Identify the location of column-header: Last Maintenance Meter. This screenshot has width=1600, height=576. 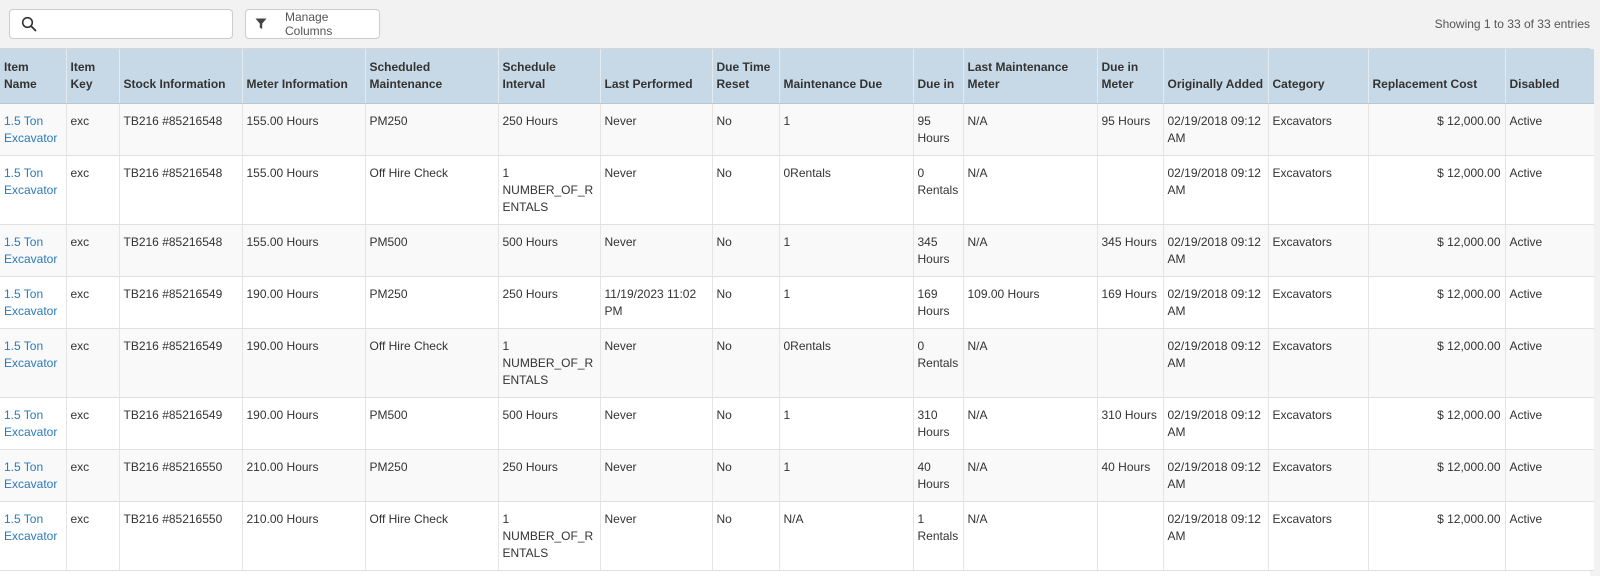
(1029, 76).